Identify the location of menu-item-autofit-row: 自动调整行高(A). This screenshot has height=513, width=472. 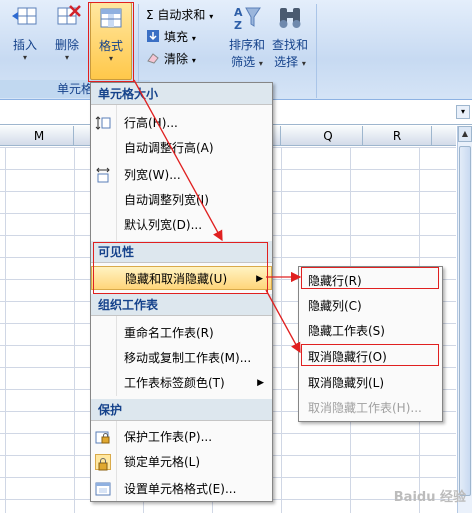
(181, 148).